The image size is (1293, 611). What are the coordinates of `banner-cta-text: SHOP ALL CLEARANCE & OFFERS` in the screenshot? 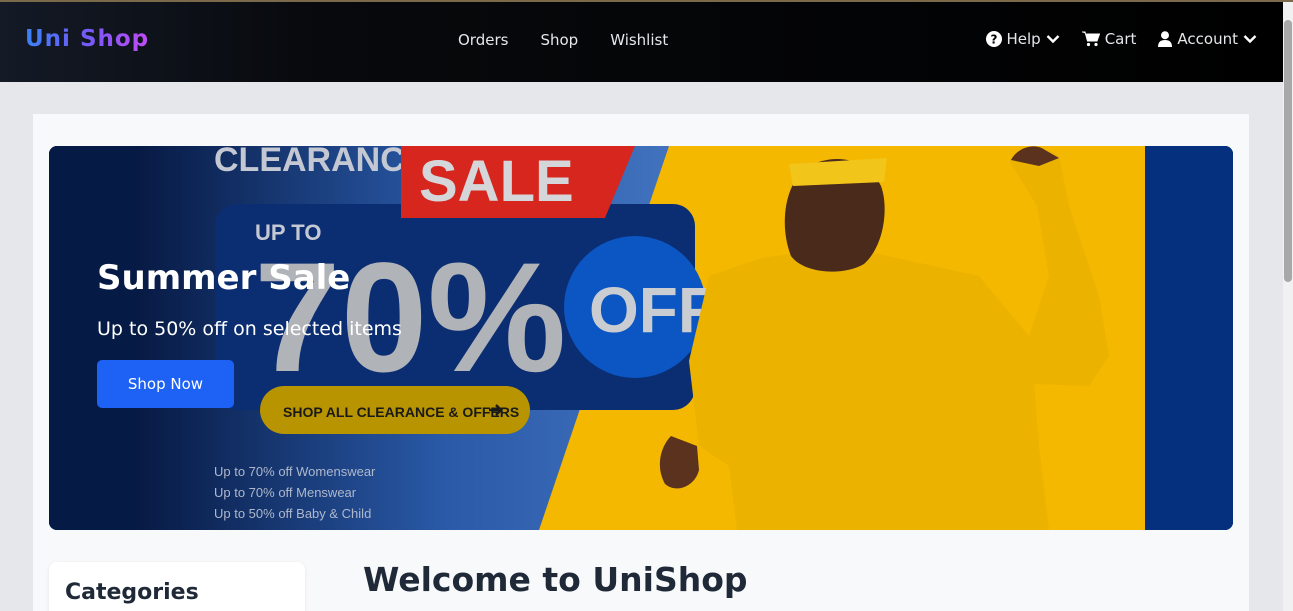 It's located at (401, 412).